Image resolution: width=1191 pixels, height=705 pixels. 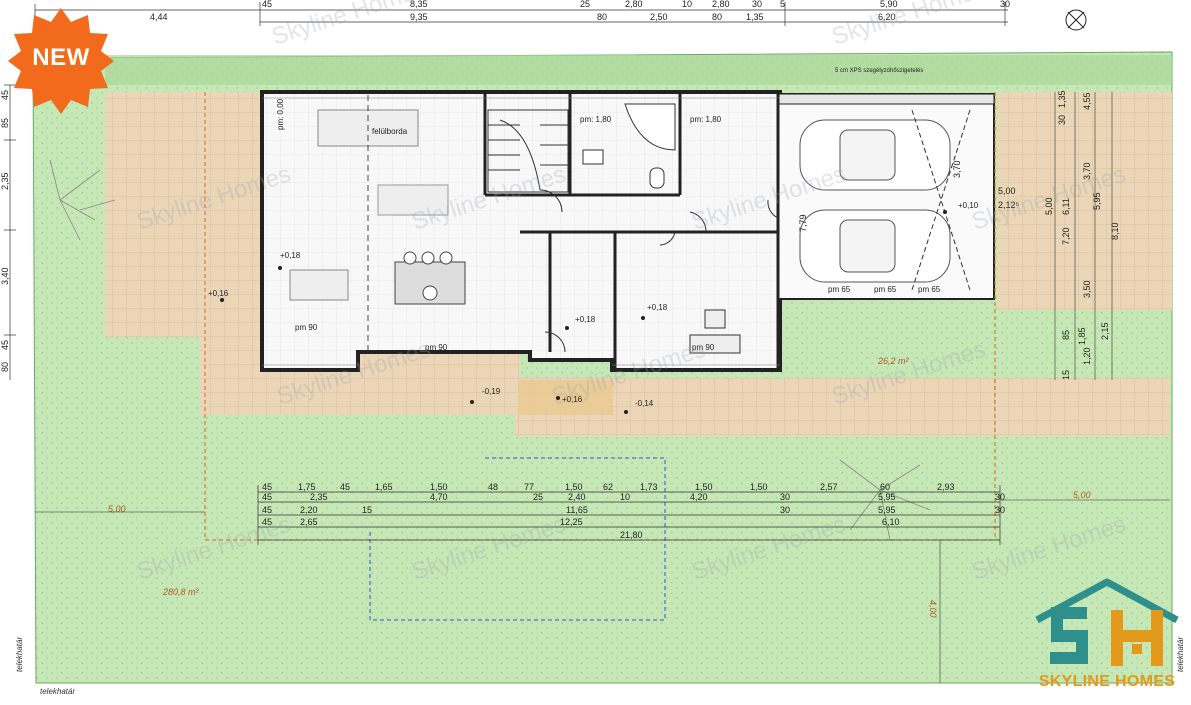 I want to click on left-dim-6: 80, so click(x=5, y=367).